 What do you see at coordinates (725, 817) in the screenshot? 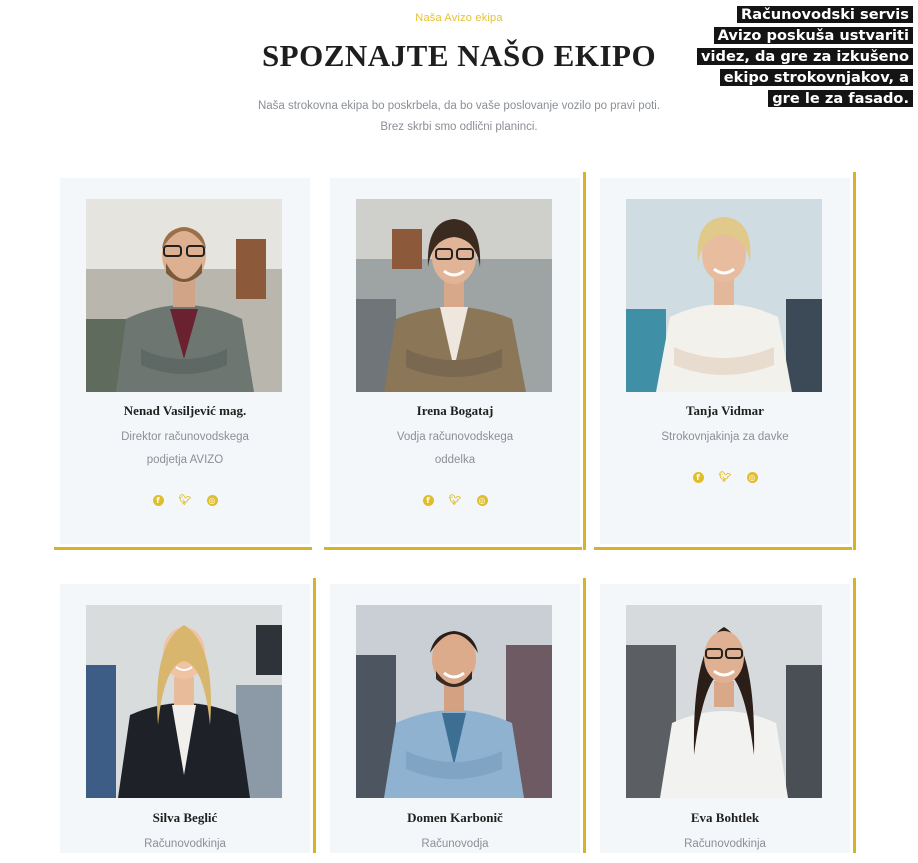
I see `team-member-name: Eva Bohtlek` at bounding box center [725, 817].